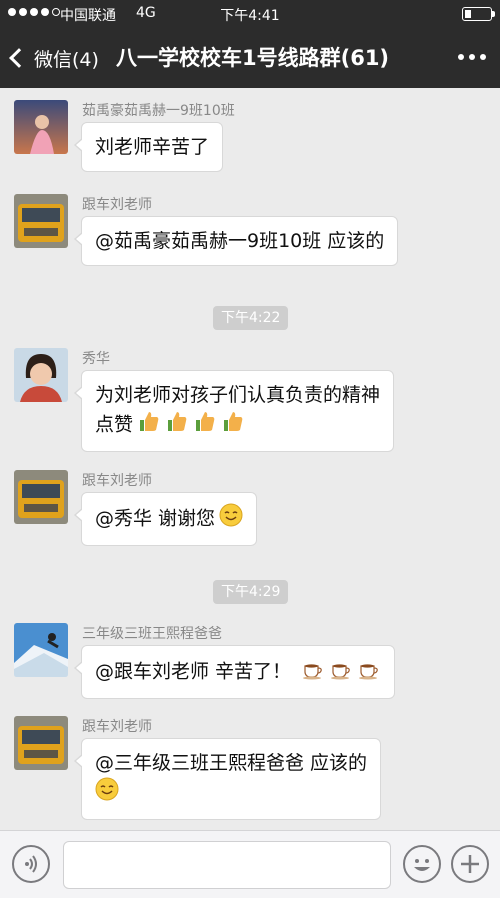 This screenshot has width=500, height=898. What do you see at coordinates (470, 864) in the screenshot?
I see `add-icon` at bounding box center [470, 864].